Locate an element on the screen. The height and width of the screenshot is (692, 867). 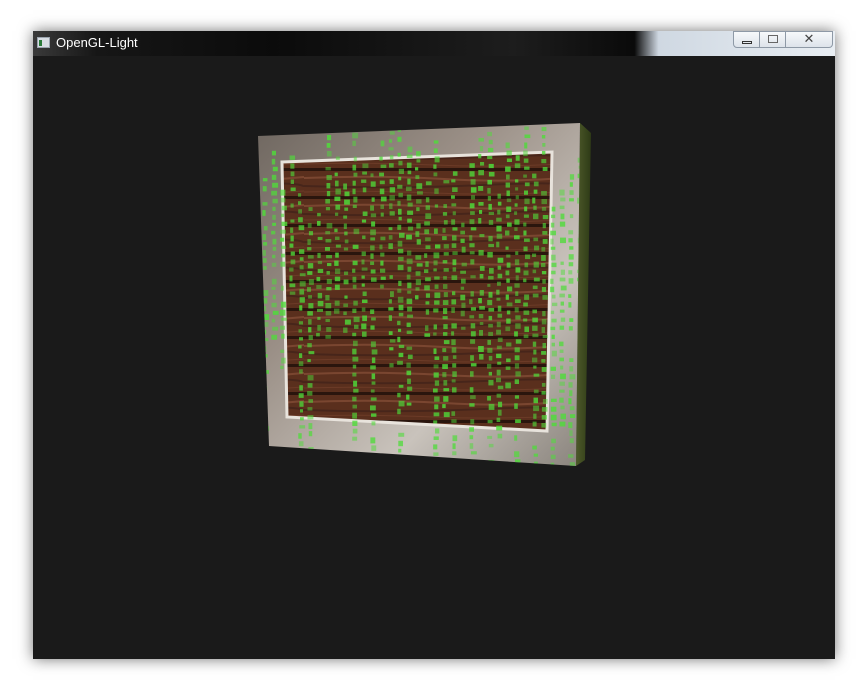
close-icon: ✕ is located at coordinates (809, 39).